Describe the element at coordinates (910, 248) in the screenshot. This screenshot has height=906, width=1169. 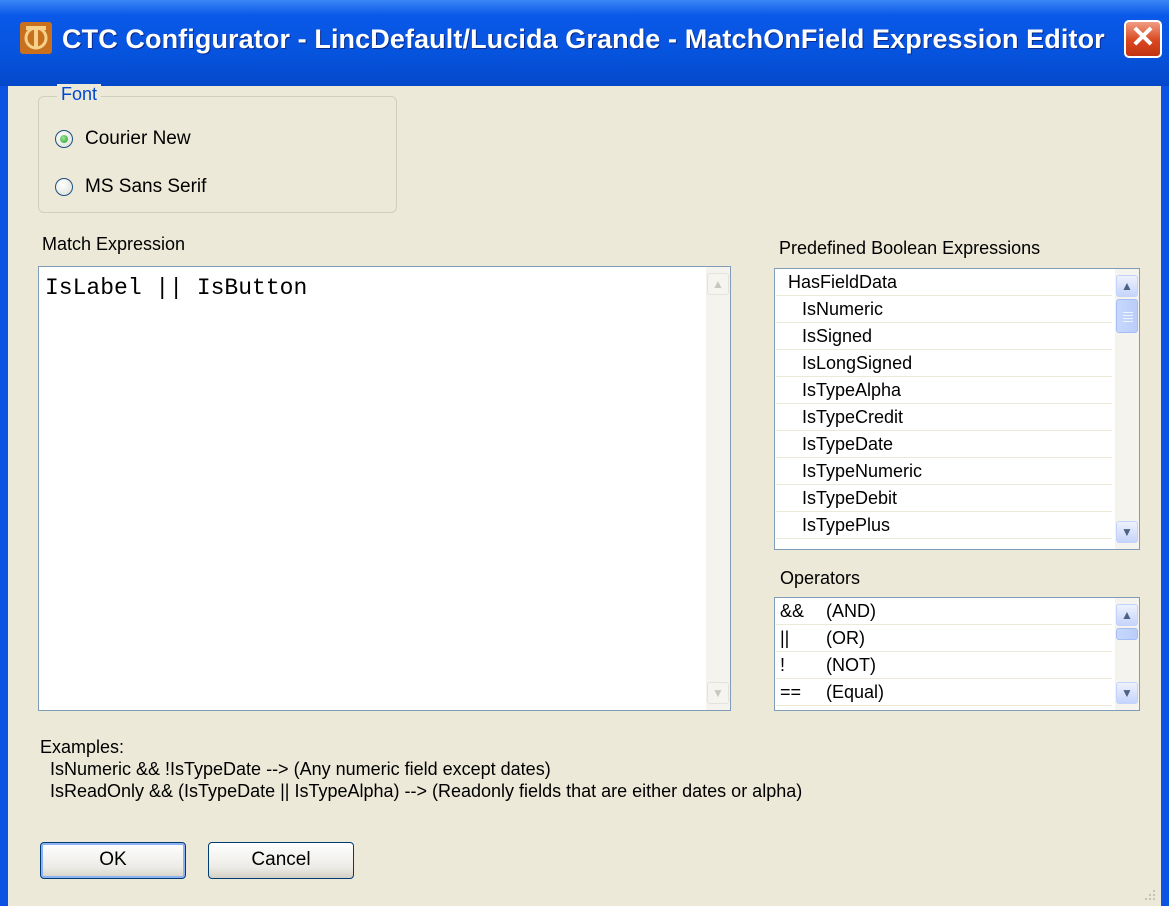
I see `predefined-label: Predefined Boolean Expressions` at that location.